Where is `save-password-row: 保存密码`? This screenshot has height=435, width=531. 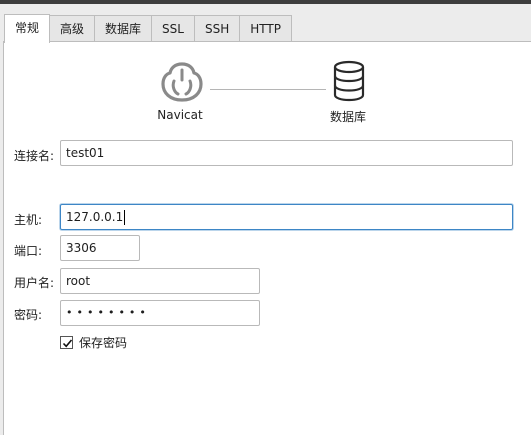
save-password-row: 保存密码 is located at coordinates (93, 342).